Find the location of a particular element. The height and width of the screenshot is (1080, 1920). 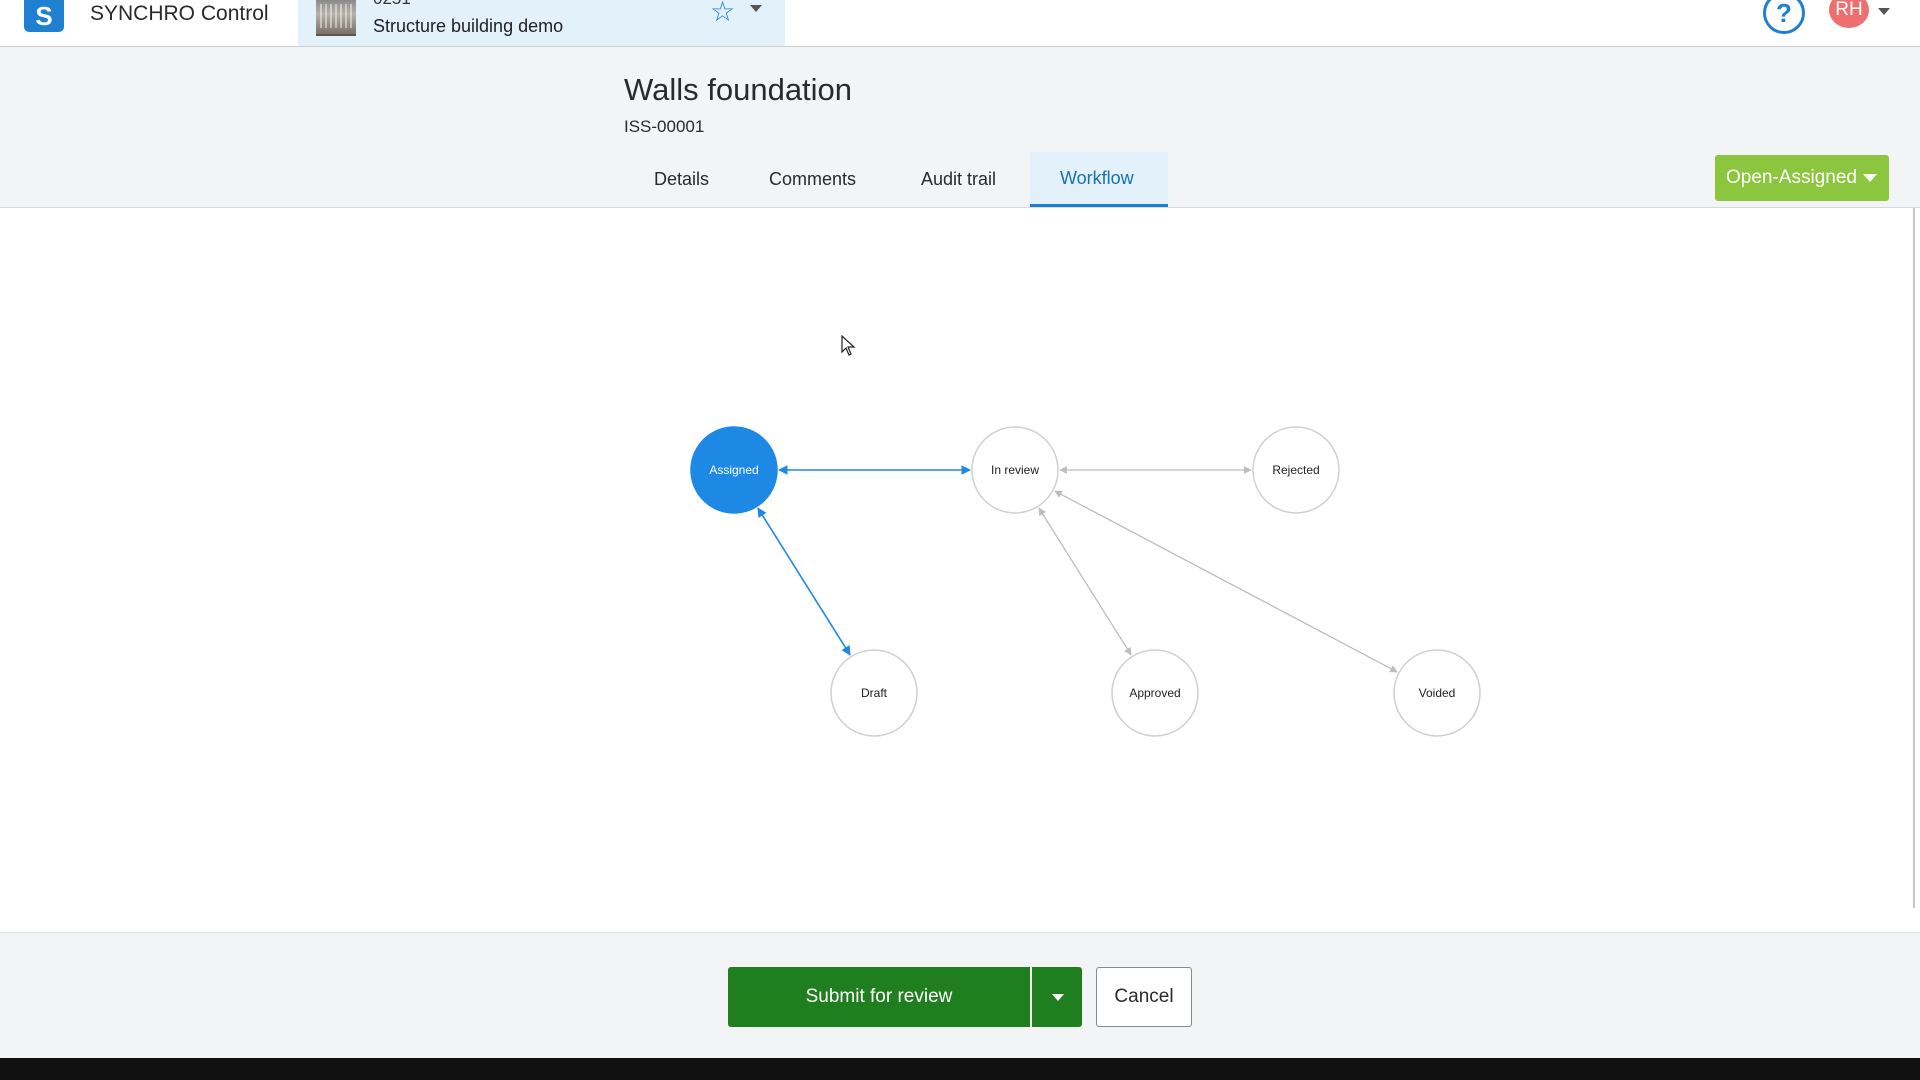

workflow-node-label: Approved is located at coordinates (1154, 693).